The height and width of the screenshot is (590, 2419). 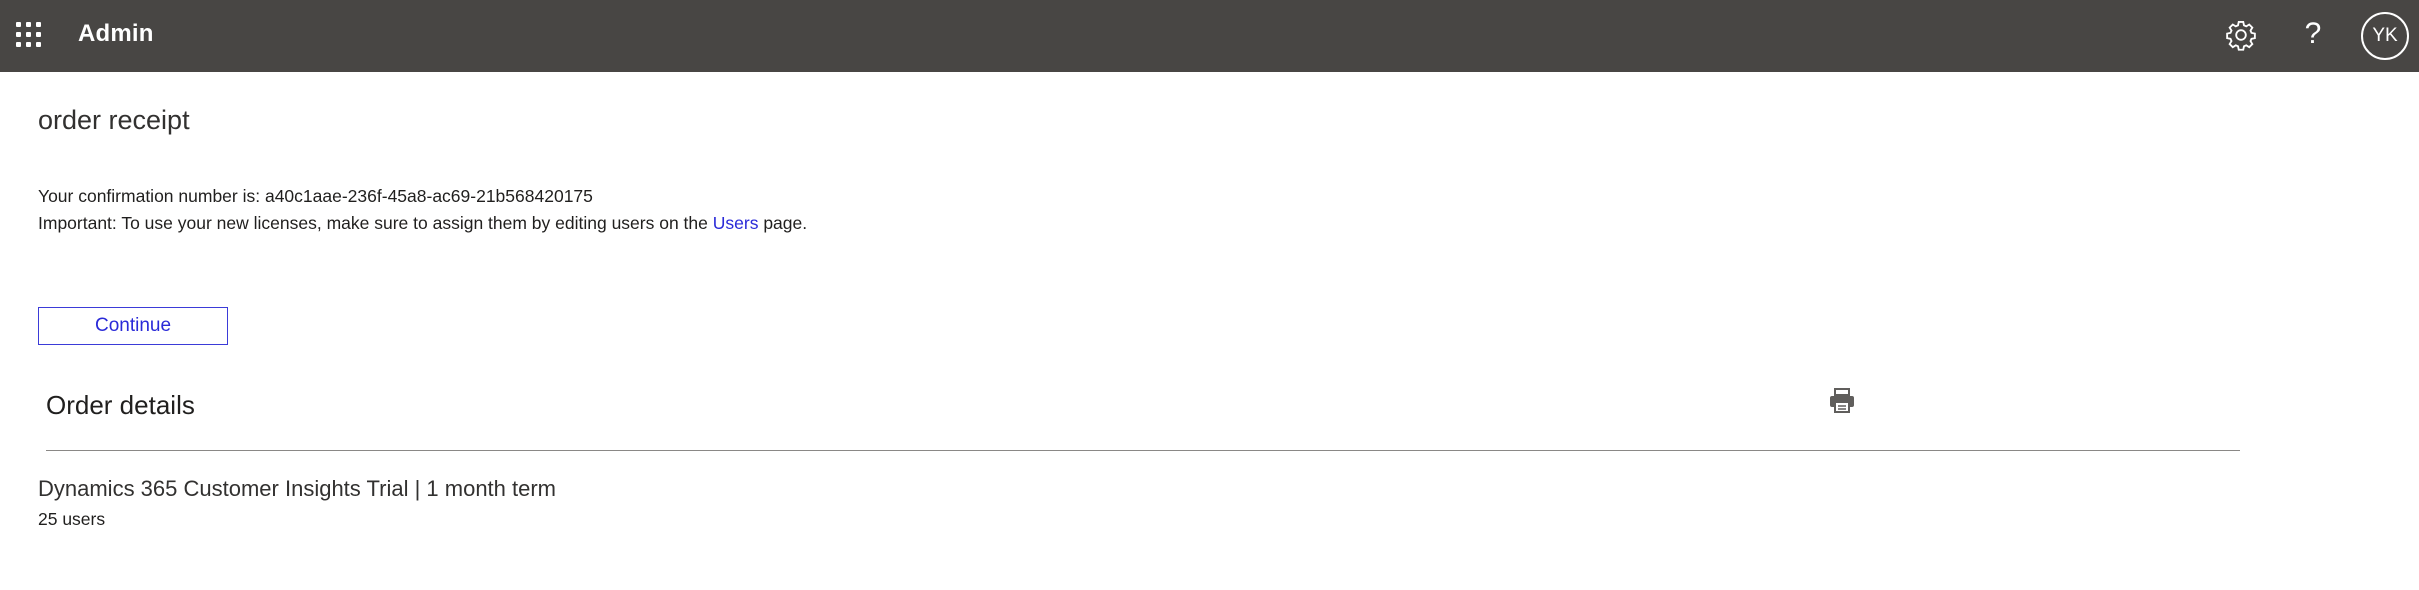 What do you see at coordinates (1143, 450) in the screenshot?
I see `section-divider` at bounding box center [1143, 450].